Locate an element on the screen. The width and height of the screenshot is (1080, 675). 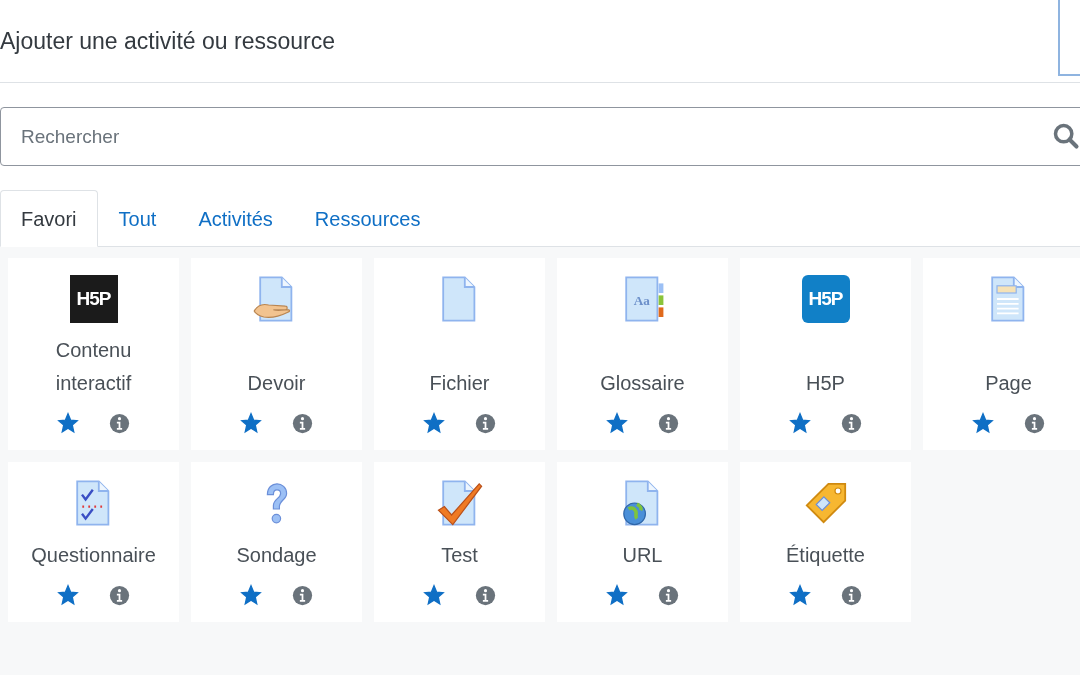
dialog-title: Ajouter une activité ou ressource is located at coordinates (167, 41).